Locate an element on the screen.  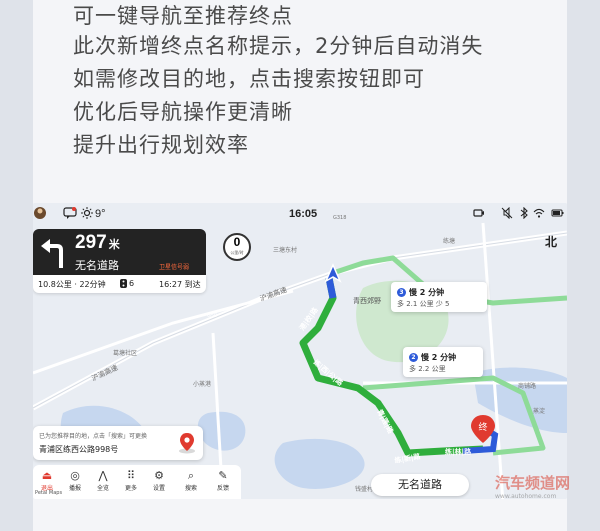
speed-value: 0 is located at coordinates (237, 242).